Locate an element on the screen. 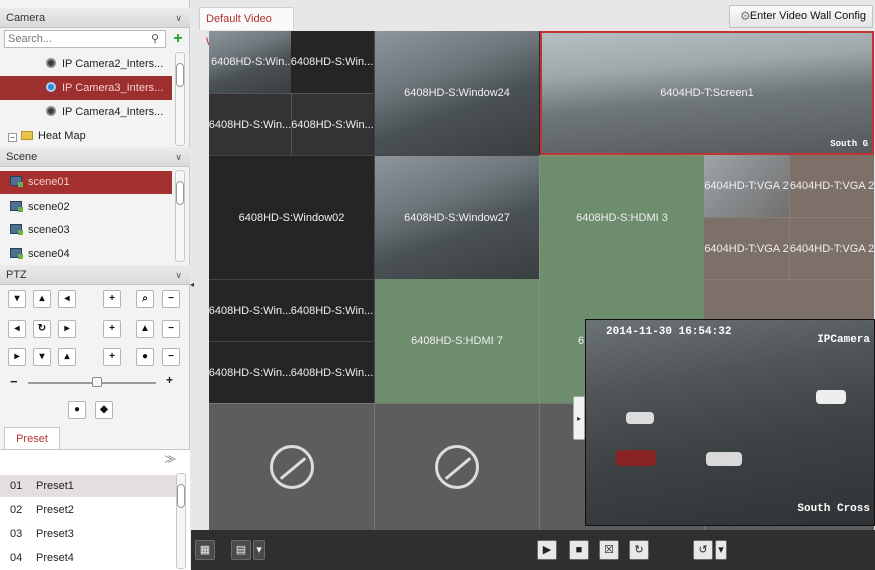 This screenshot has height=570, width=875. wall-window: 6408HD-S:HDMI 3 is located at coordinates (621, 217).